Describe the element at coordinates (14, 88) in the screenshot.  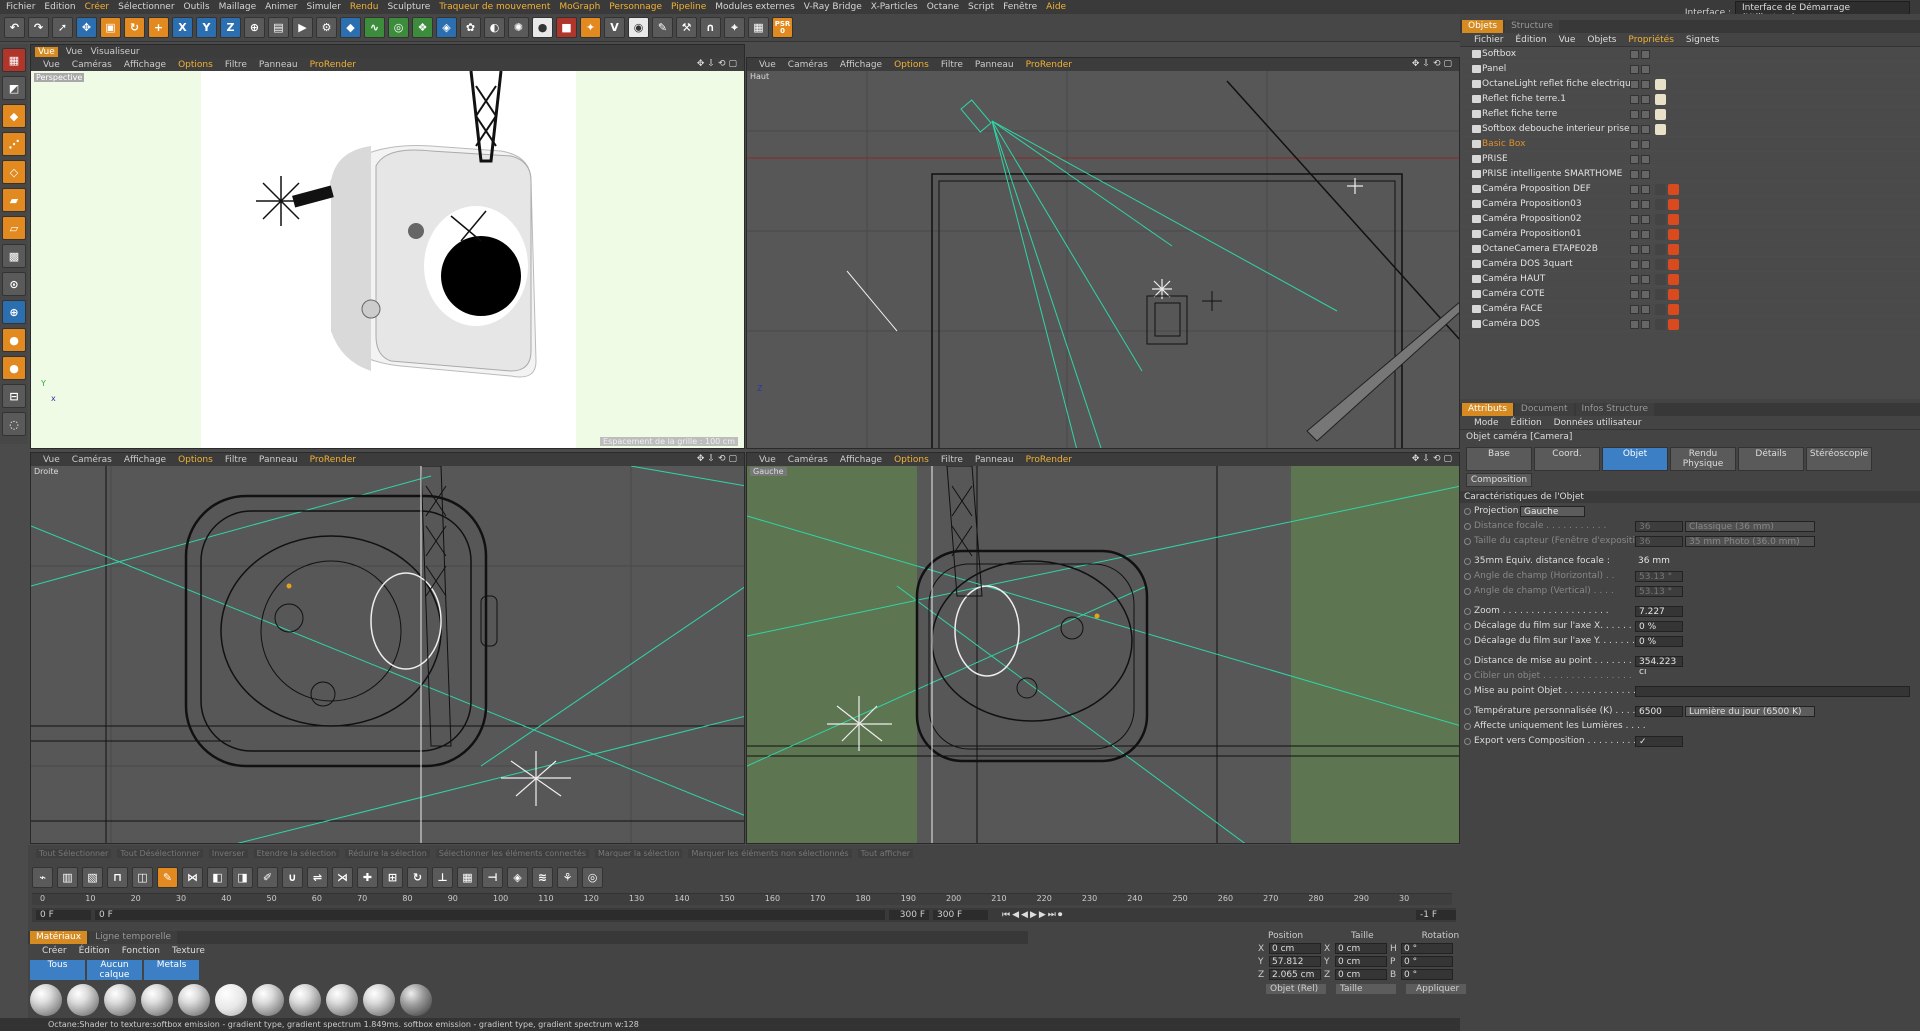
I see `model-mode-icon: ◩` at that location.